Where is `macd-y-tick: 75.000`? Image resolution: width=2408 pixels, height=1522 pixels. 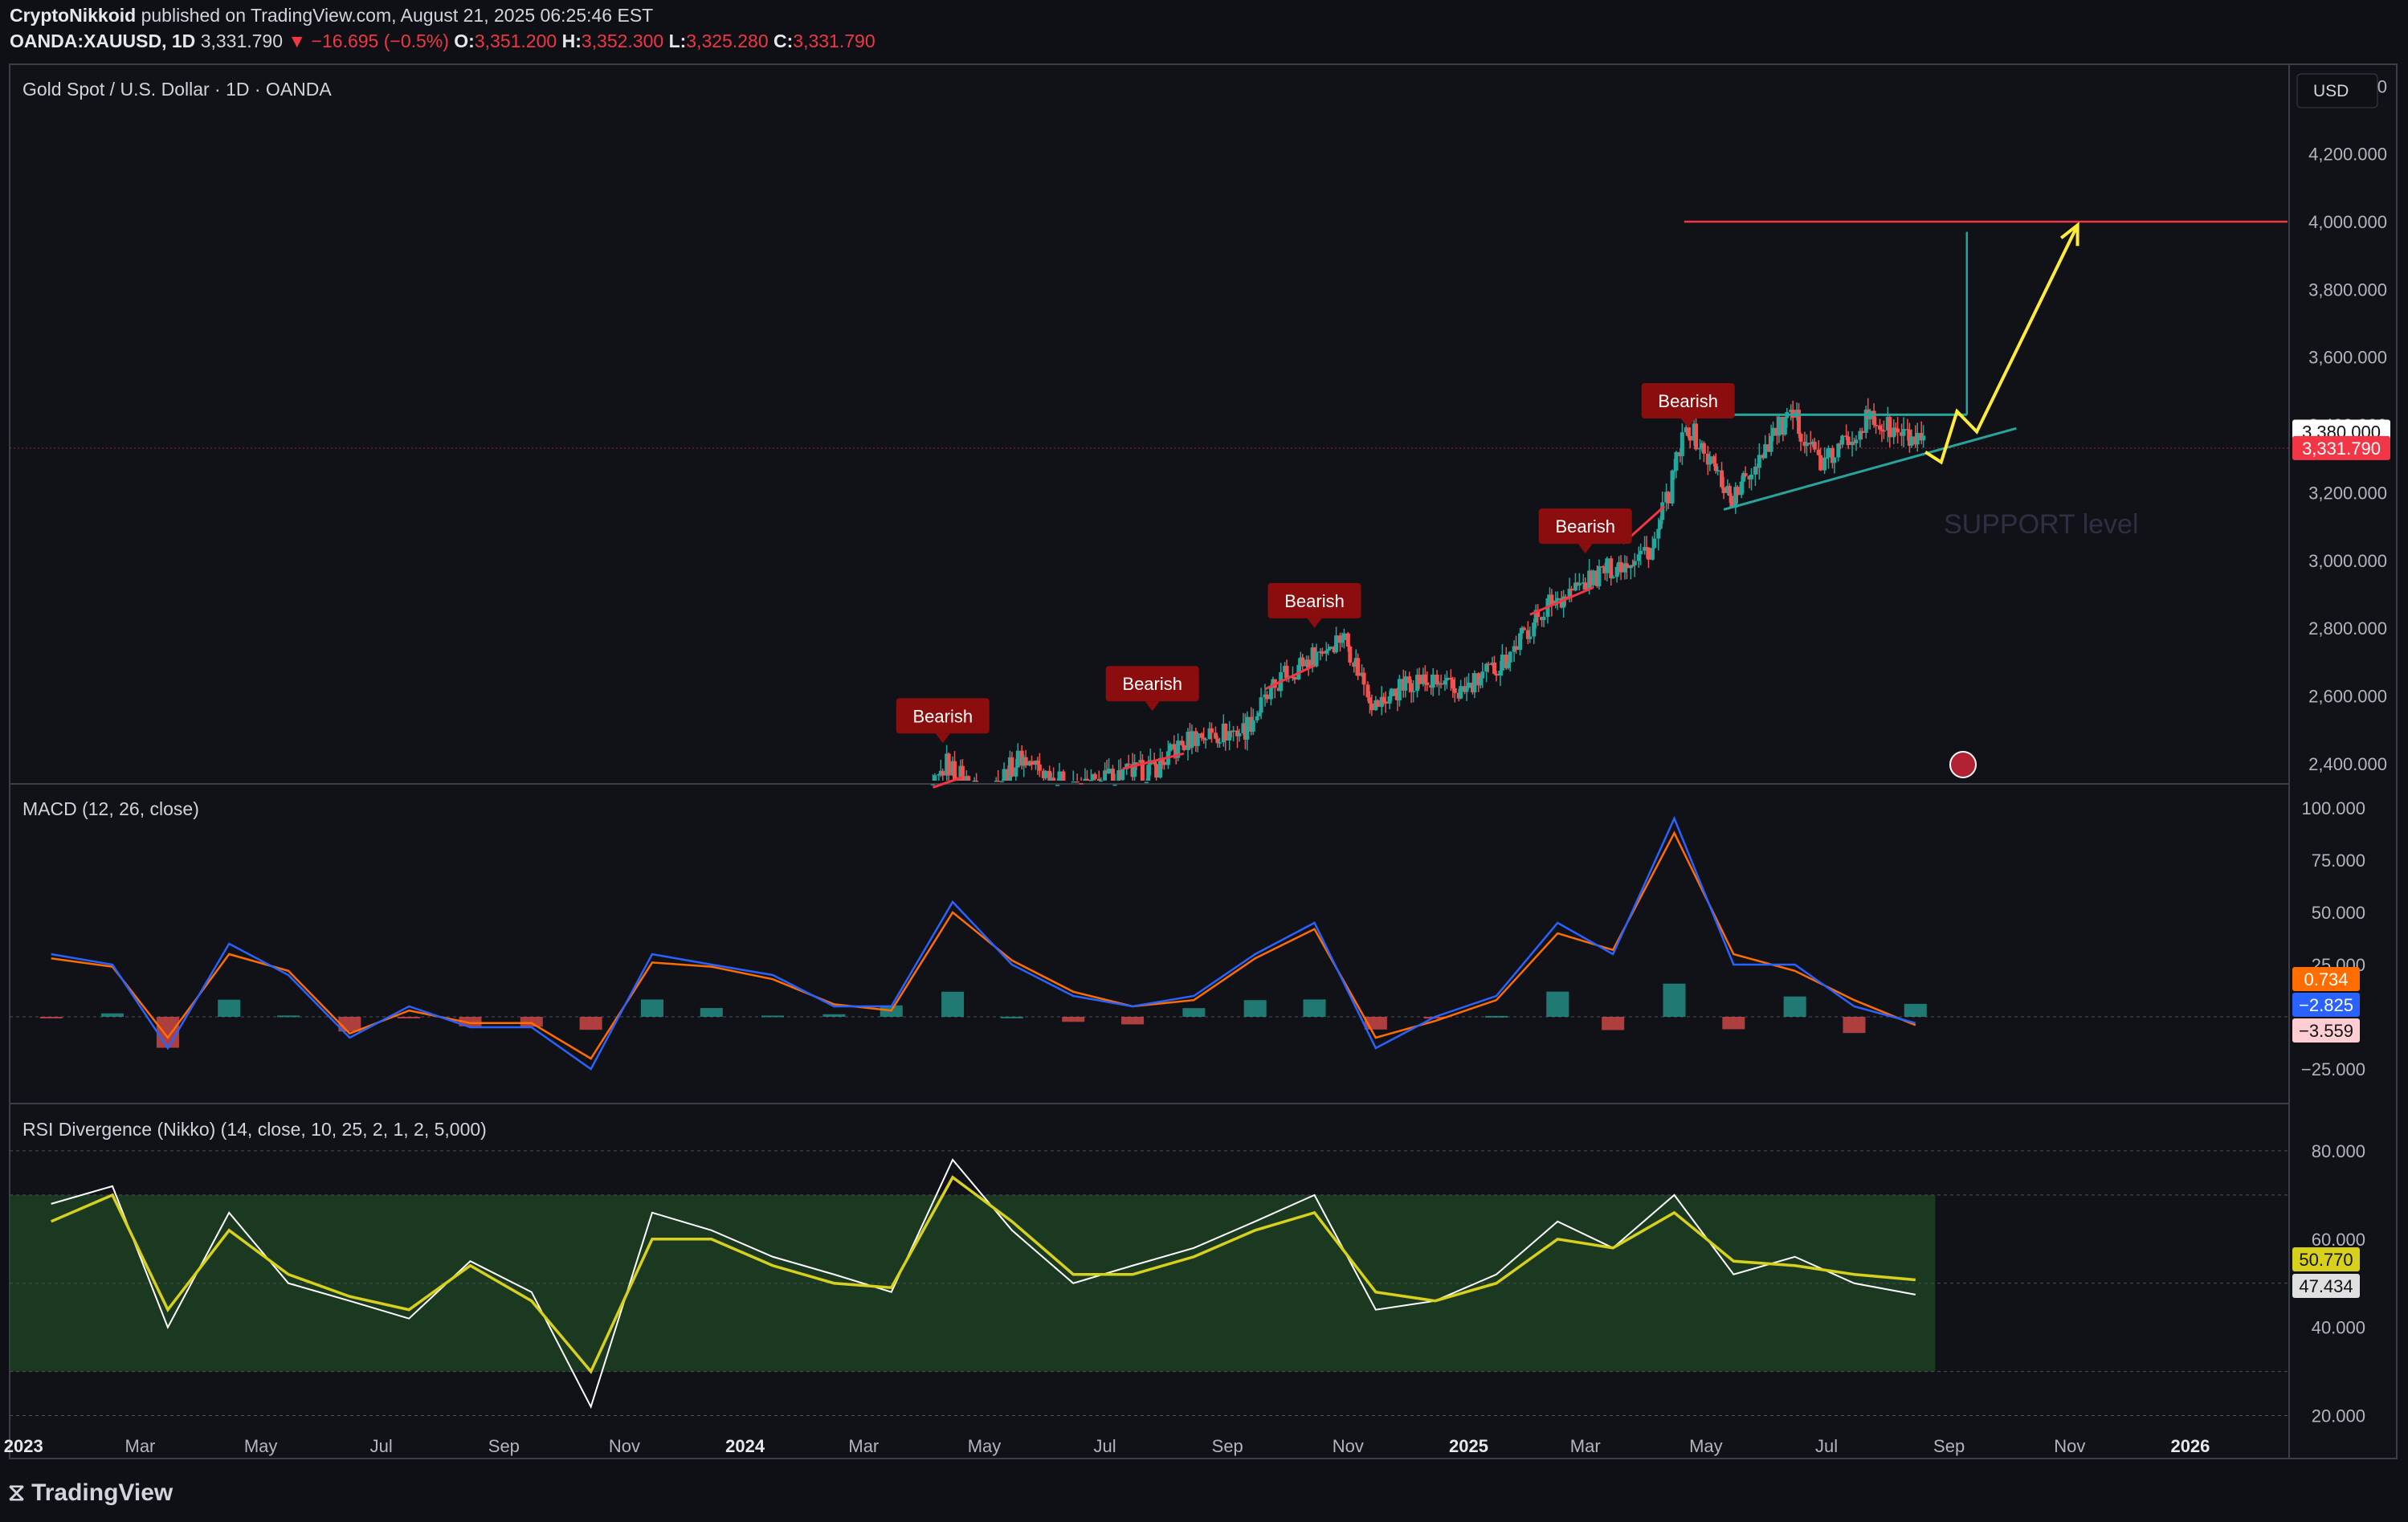
macd-y-tick: 75.000 is located at coordinates (2339, 861).